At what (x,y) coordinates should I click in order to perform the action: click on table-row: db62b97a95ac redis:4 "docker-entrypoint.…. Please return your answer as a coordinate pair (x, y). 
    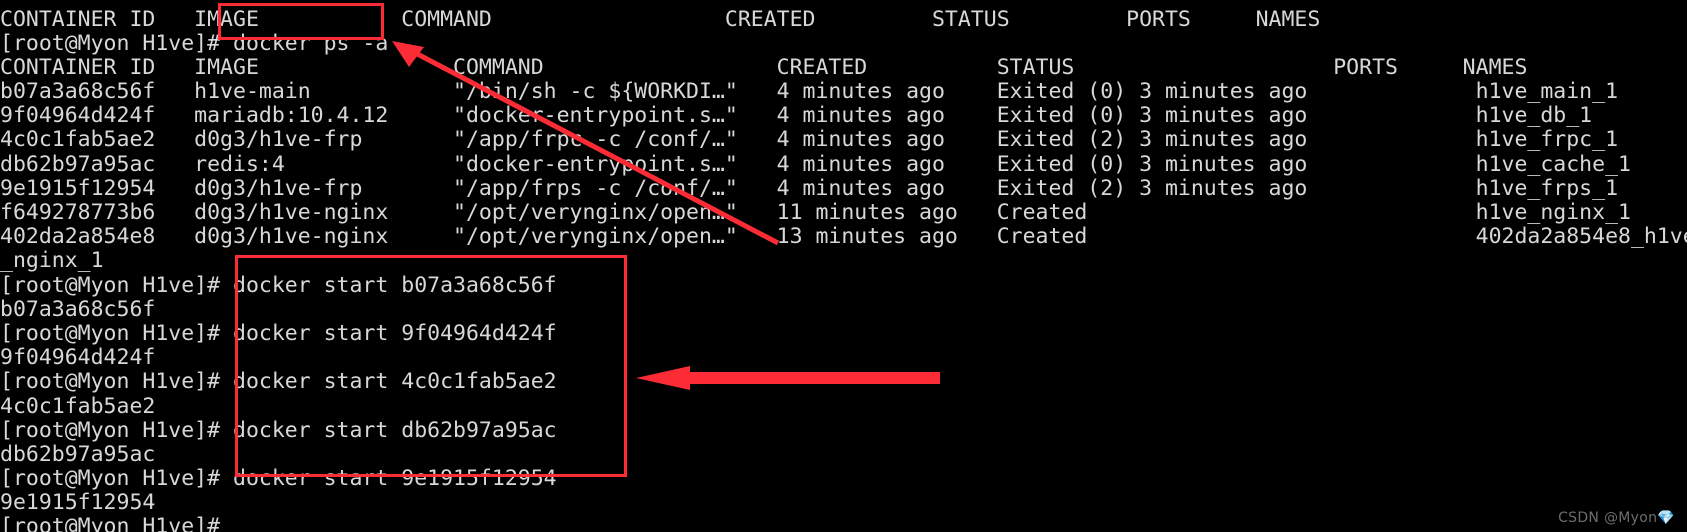
    Looking at the image, I should click on (815, 164).